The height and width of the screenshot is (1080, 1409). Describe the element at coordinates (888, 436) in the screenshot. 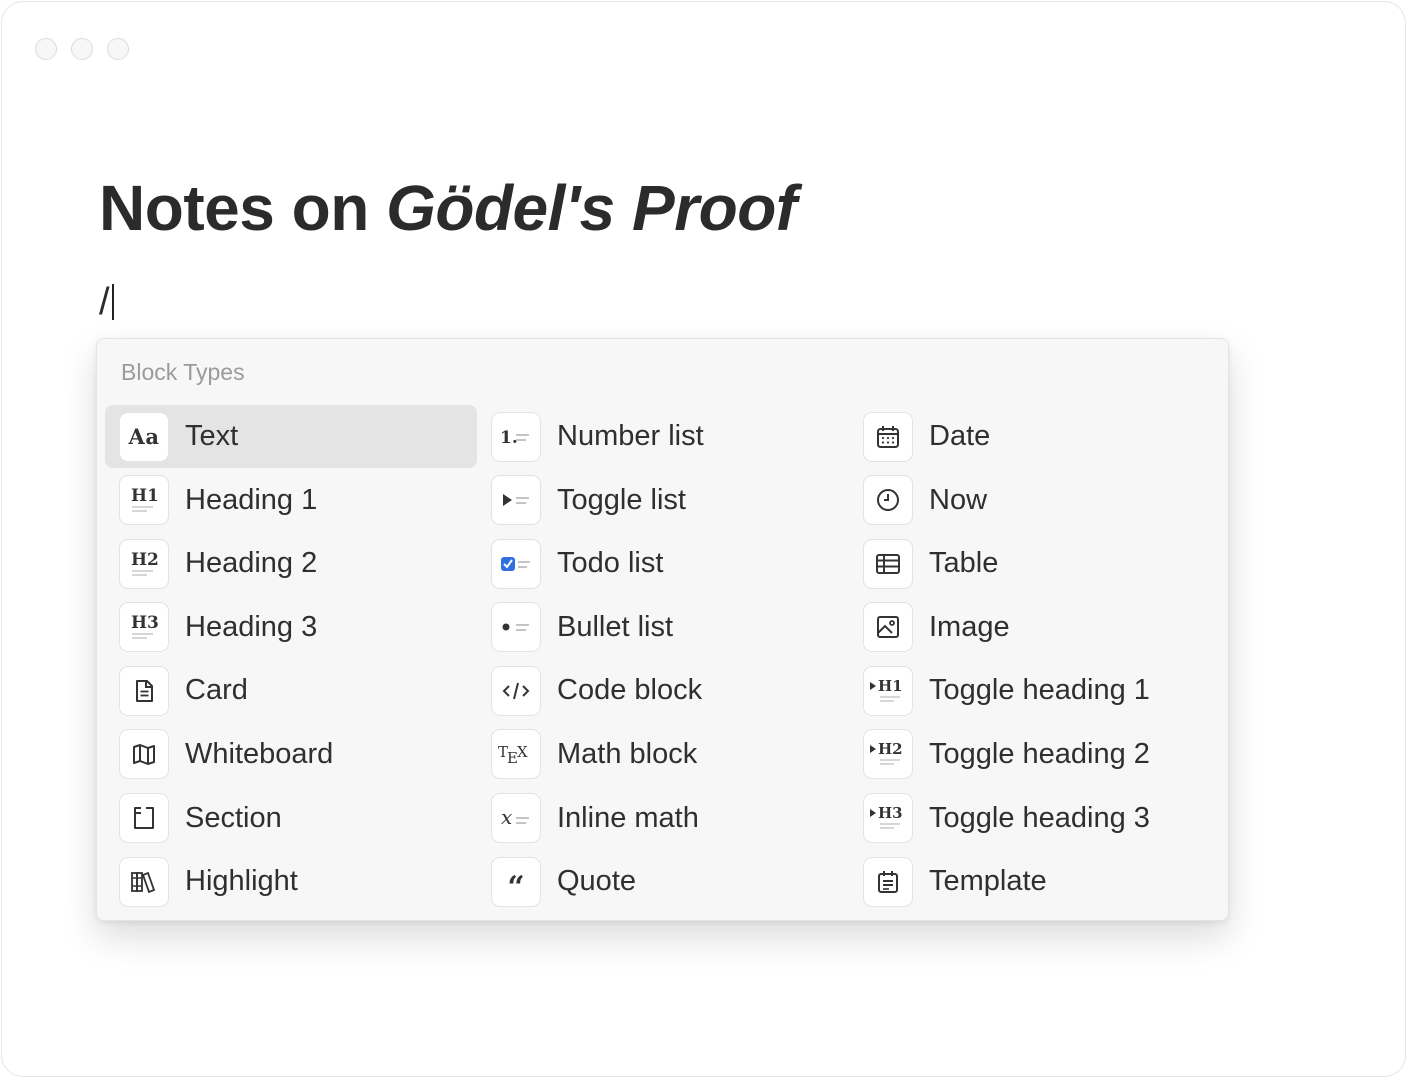

I see `calendar-icon` at that location.